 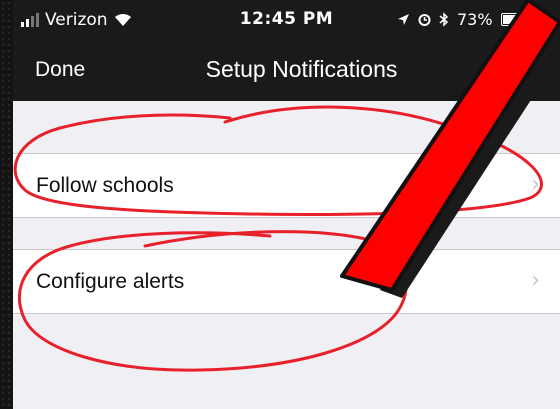 I want to click on status-bar: Verizon 12:45 PM 73%, so click(x=286, y=20).